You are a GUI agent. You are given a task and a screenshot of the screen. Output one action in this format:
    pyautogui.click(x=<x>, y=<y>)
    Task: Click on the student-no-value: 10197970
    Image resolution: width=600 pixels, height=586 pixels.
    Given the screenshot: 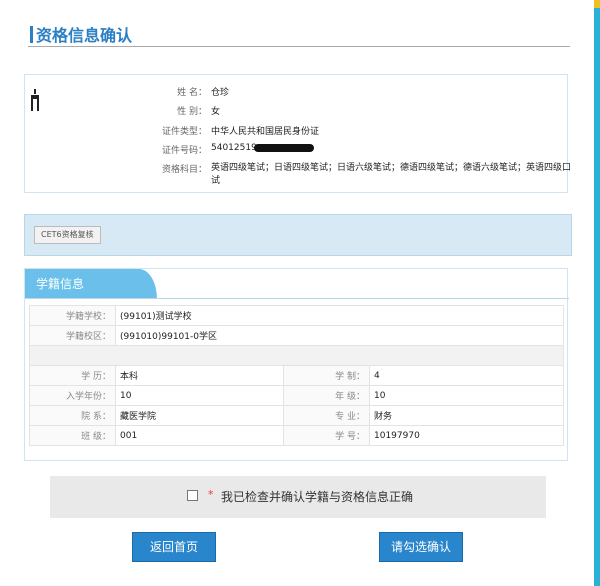 What is the action you would take?
    pyautogui.click(x=466, y=435)
    